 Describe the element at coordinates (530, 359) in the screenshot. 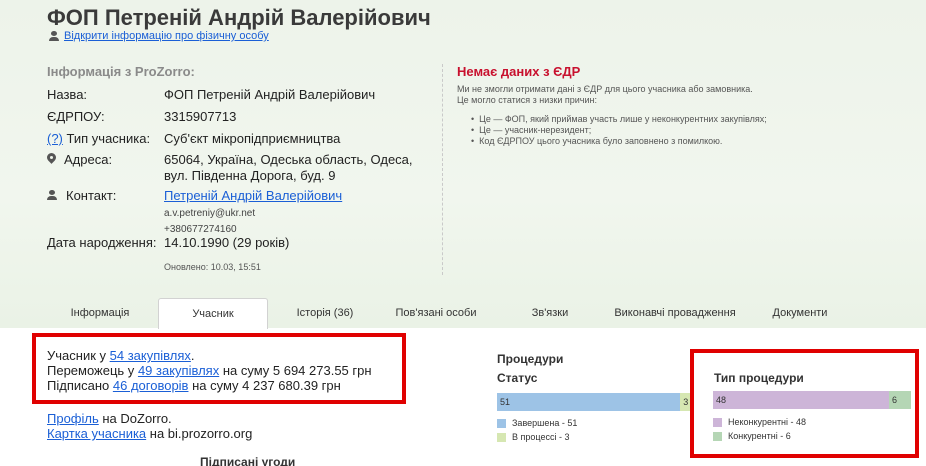

I see `procedures-heading: Процедури` at that location.